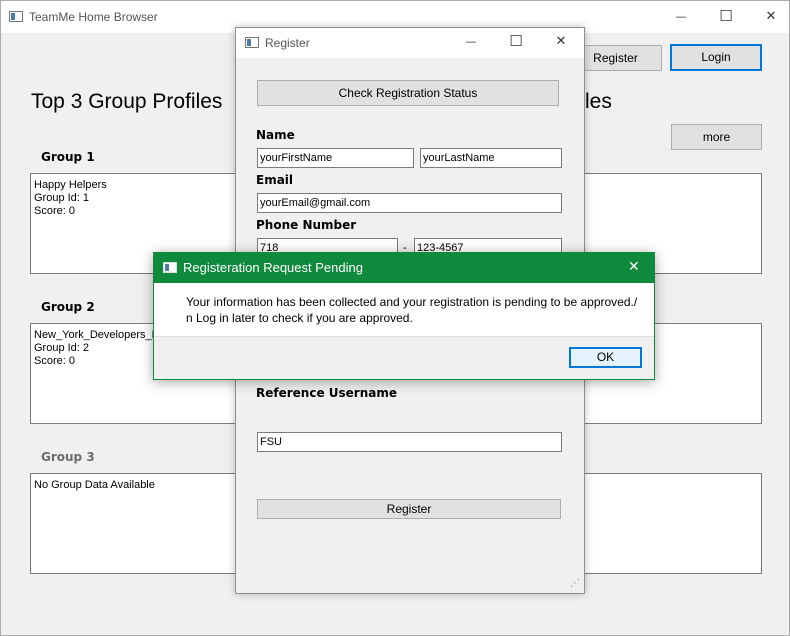  I want to click on email-input: yourEmail@gmail.com, so click(409, 203).